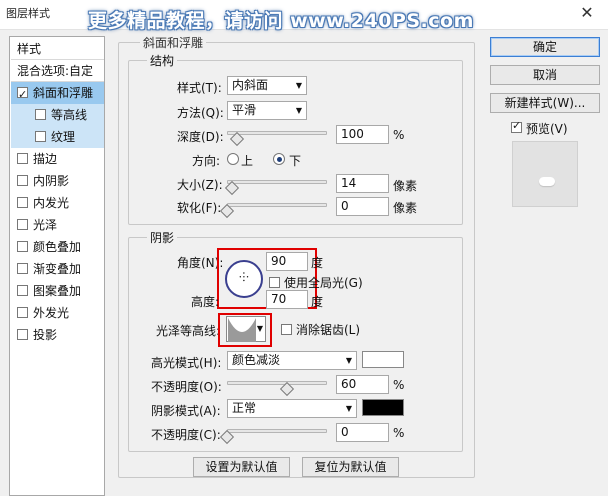  I want to click on preview-checkbox, so click(519, 126).